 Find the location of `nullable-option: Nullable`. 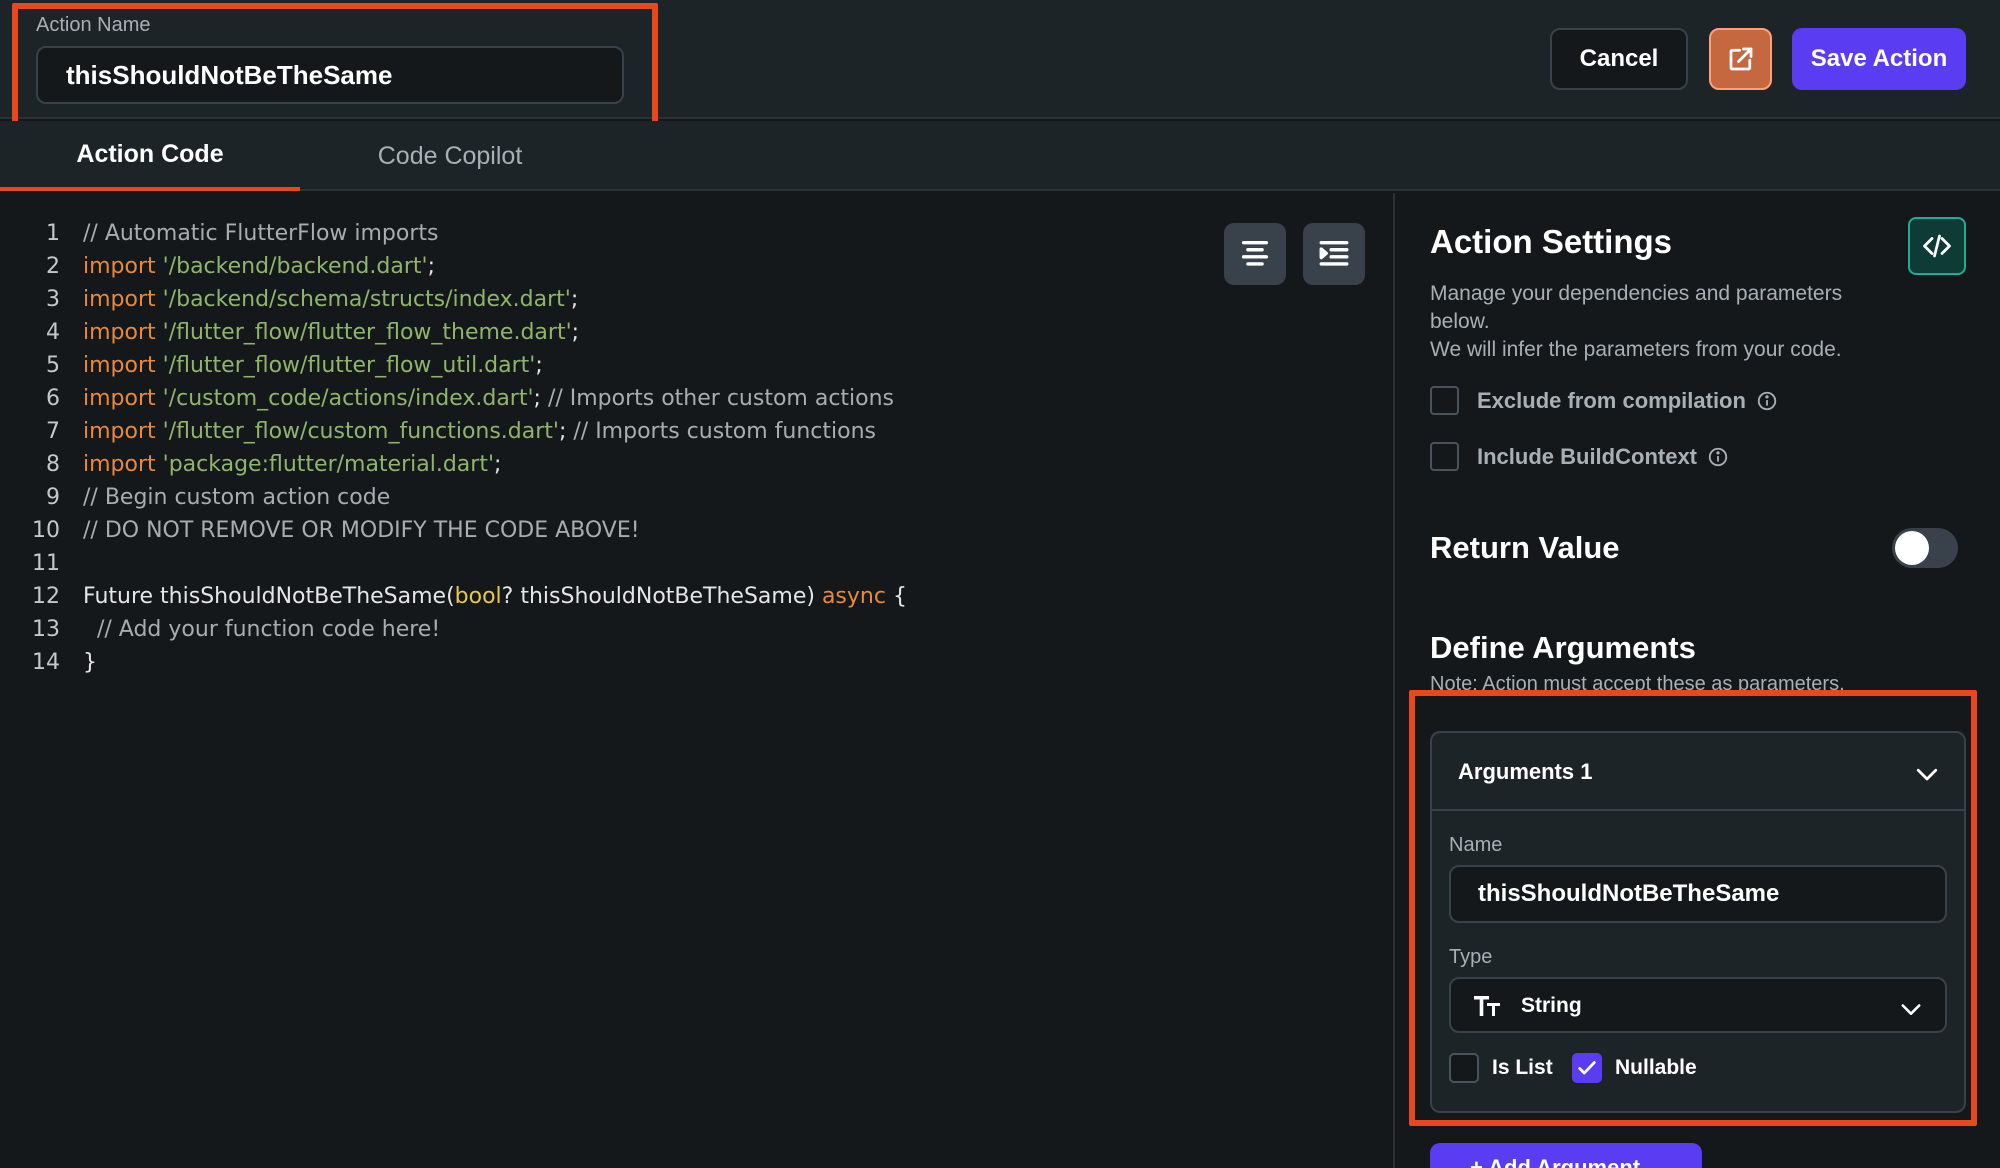

nullable-option: Nullable is located at coordinates (1634, 1068).